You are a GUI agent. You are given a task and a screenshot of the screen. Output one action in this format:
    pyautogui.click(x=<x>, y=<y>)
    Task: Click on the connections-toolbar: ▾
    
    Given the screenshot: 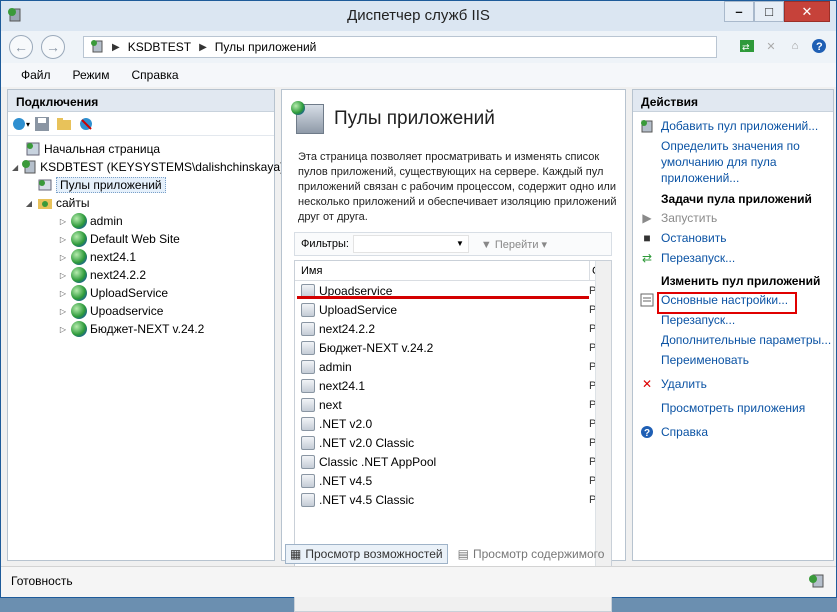 What is the action you would take?
    pyautogui.click(x=141, y=124)
    